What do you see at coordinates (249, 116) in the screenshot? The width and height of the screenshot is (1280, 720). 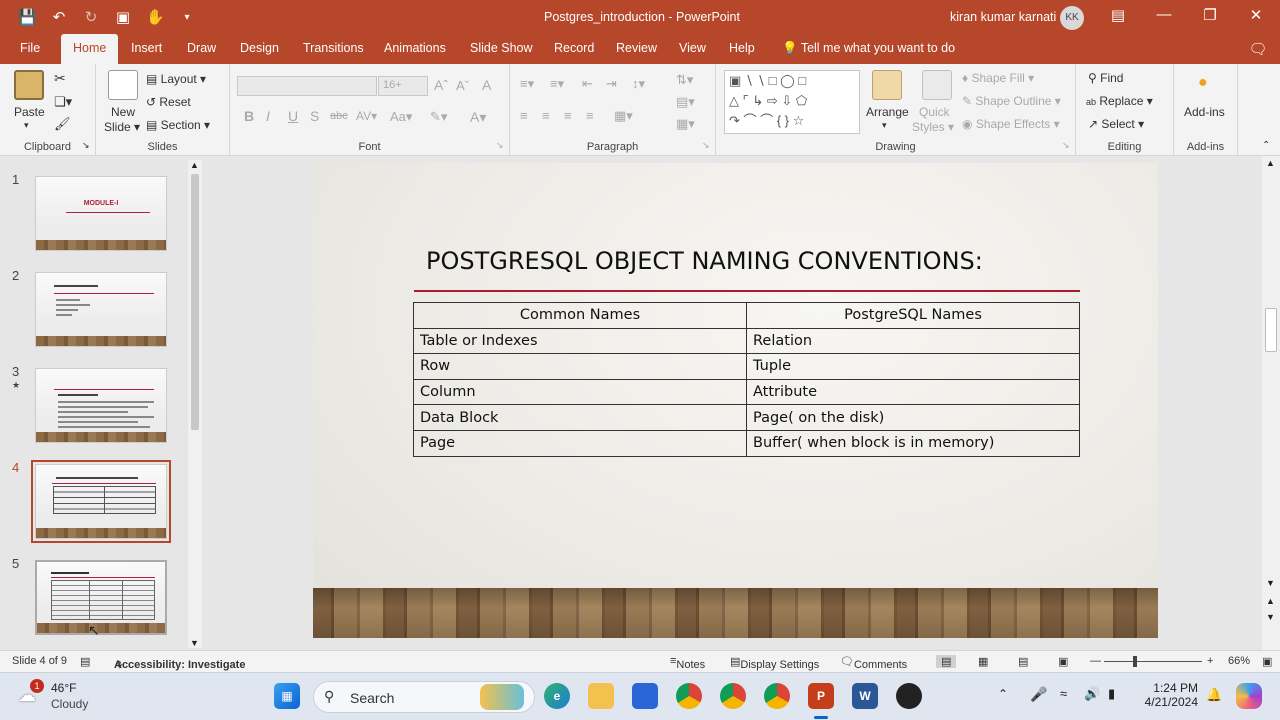 I see `bold-icon: B` at bounding box center [249, 116].